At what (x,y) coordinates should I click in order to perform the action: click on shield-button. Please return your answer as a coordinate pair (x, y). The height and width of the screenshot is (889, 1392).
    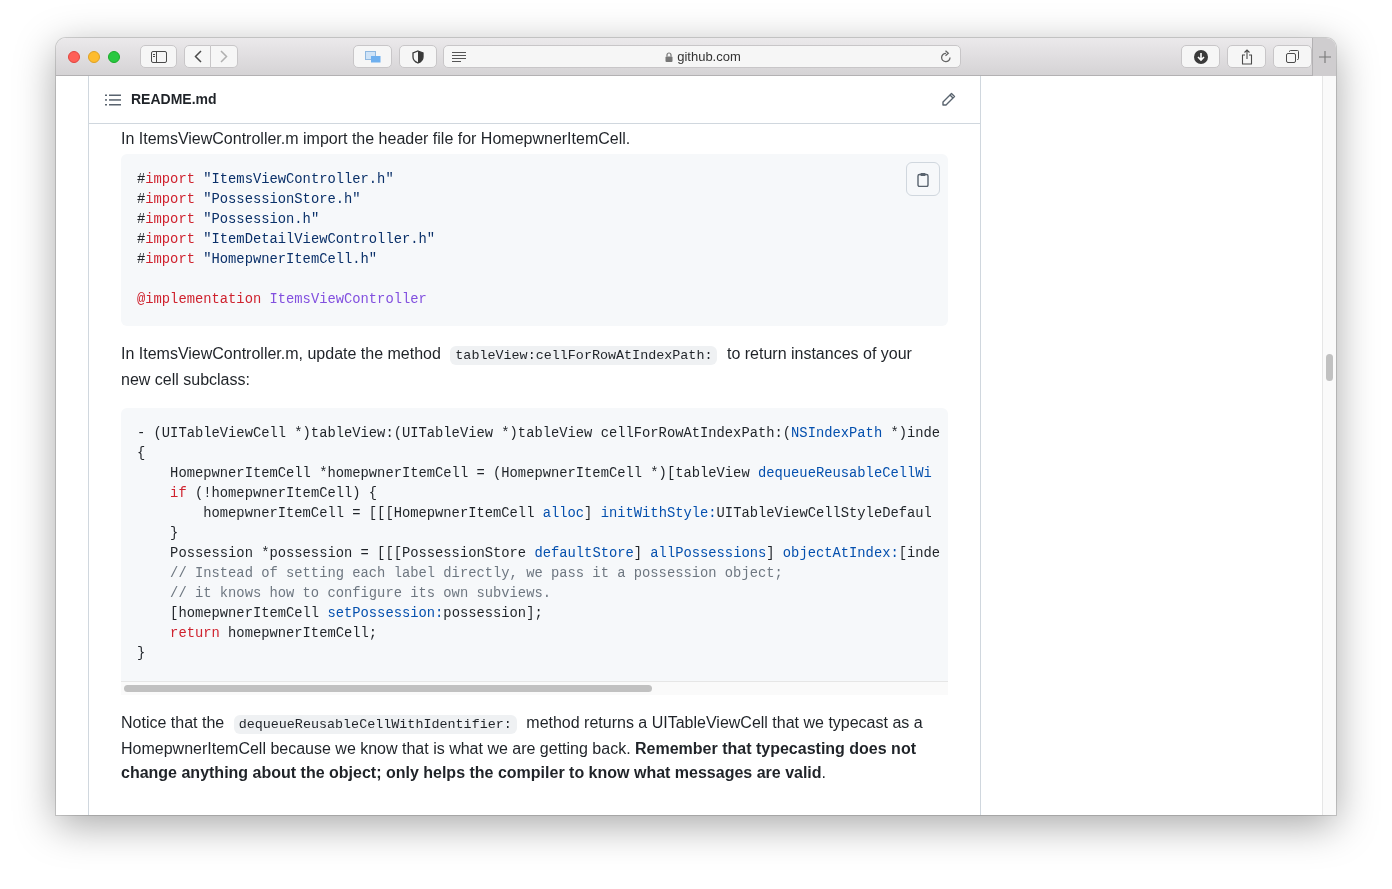
    Looking at the image, I should click on (418, 56).